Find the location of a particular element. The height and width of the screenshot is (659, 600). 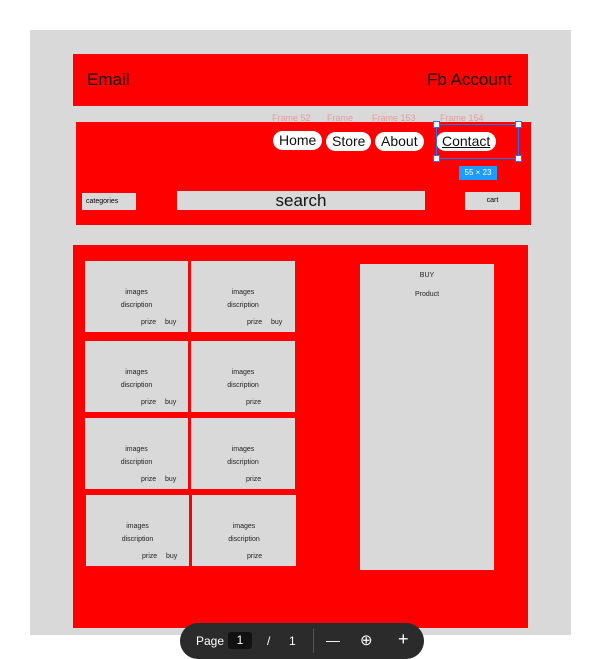

product-label: Product is located at coordinates (427, 294).